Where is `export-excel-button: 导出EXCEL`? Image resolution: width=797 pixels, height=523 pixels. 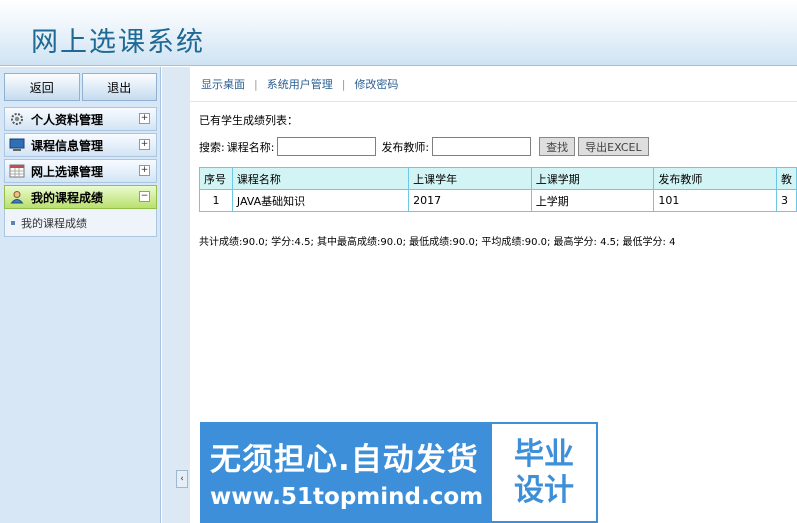 export-excel-button: 导出EXCEL is located at coordinates (613, 146).